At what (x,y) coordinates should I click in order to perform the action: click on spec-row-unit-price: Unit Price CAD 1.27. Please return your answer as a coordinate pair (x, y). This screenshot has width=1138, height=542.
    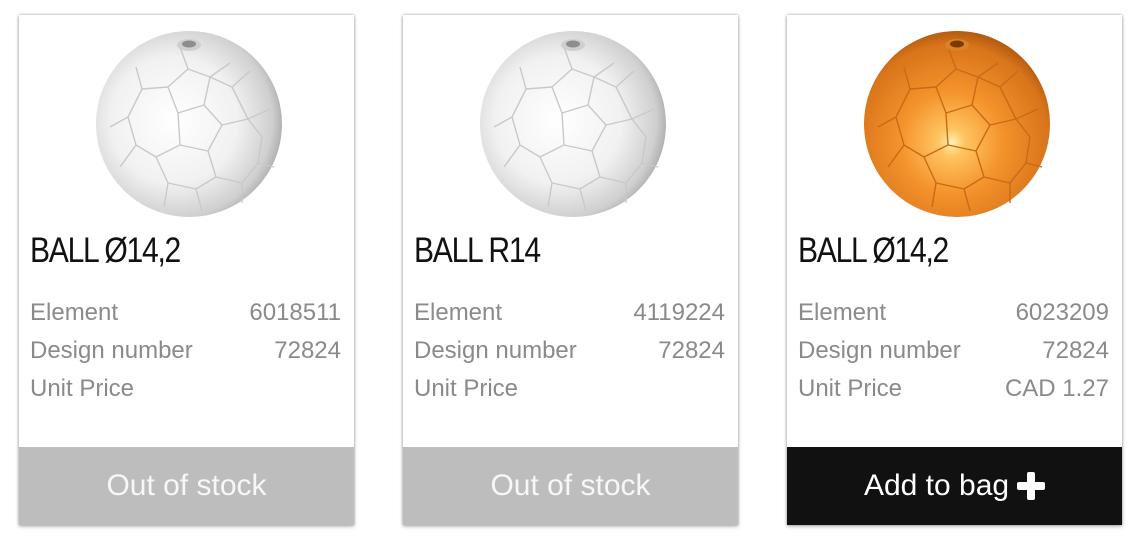
    Looking at the image, I should click on (953, 389).